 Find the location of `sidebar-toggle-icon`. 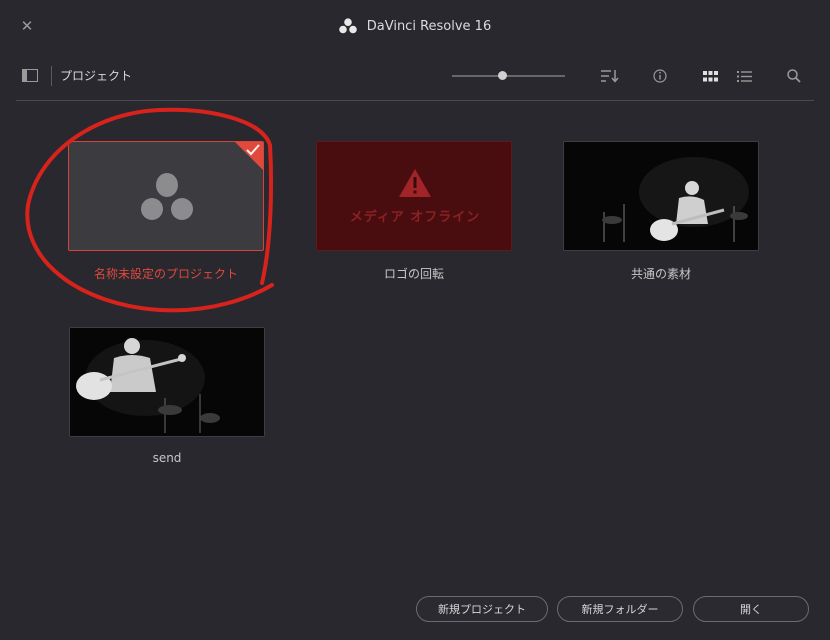

sidebar-toggle-icon is located at coordinates (31, 75).